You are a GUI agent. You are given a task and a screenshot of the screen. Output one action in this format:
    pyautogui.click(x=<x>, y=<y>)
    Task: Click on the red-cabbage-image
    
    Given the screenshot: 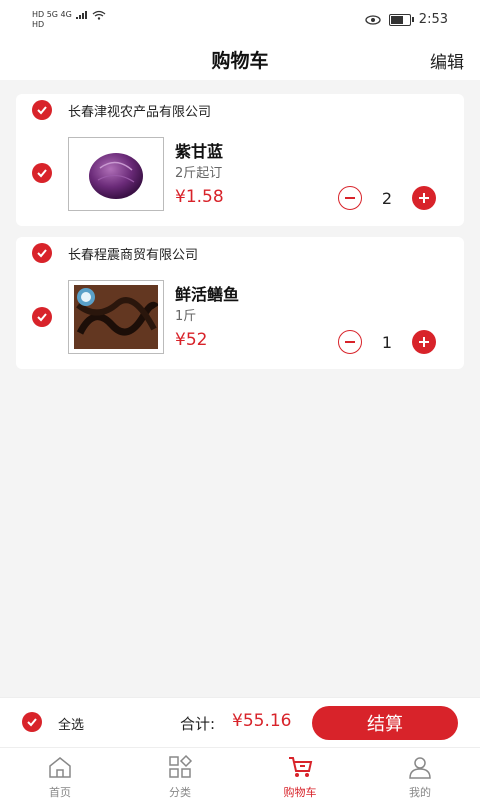 What is the action you would take?
    pyautogui.click(x=116, y=176)
    